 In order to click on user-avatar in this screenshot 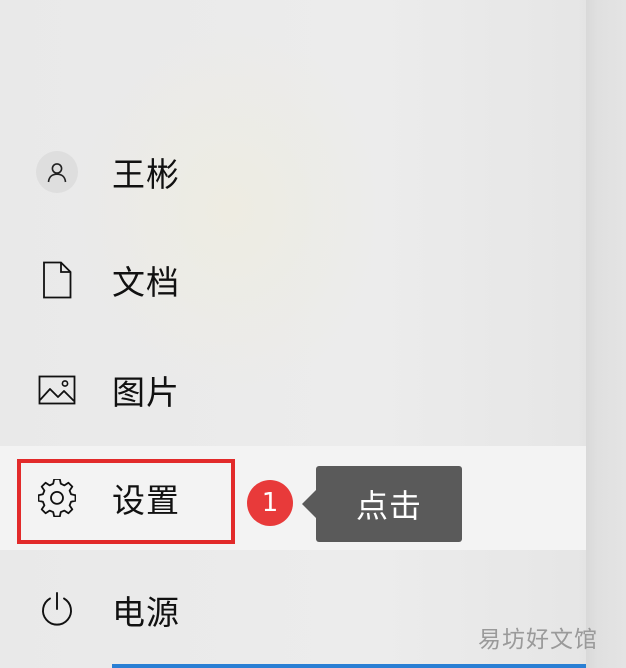, I will do `click(57, 172)`.